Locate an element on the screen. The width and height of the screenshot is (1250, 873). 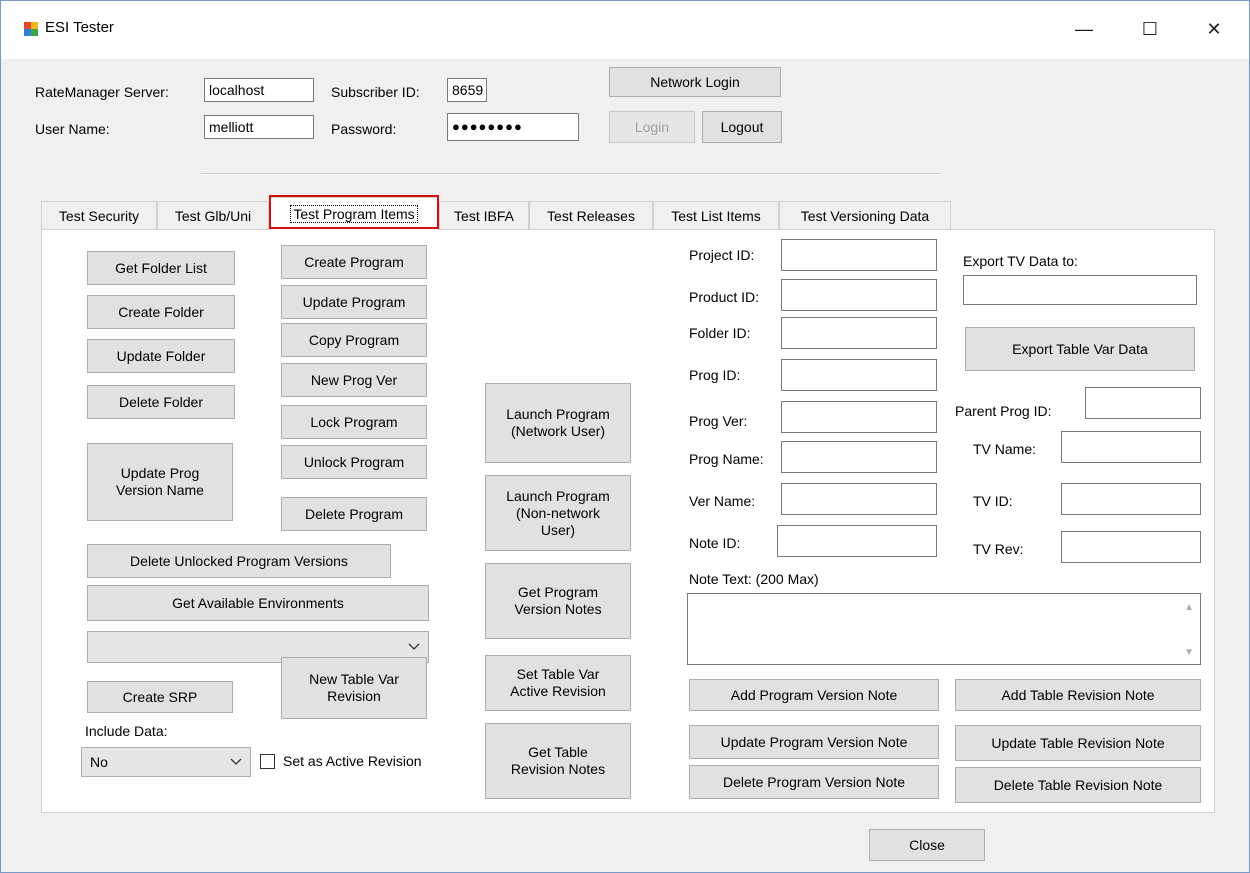
close-icon: ✕ is located at coordinates (1214, 28).